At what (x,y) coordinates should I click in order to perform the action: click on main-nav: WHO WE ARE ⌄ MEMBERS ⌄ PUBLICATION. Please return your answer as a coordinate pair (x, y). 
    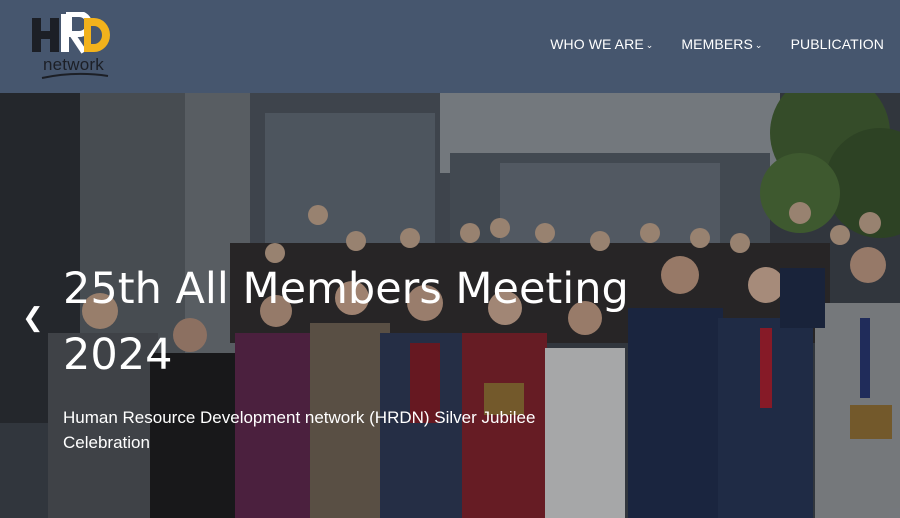
    Looking at the image, I should click on (703, 44).